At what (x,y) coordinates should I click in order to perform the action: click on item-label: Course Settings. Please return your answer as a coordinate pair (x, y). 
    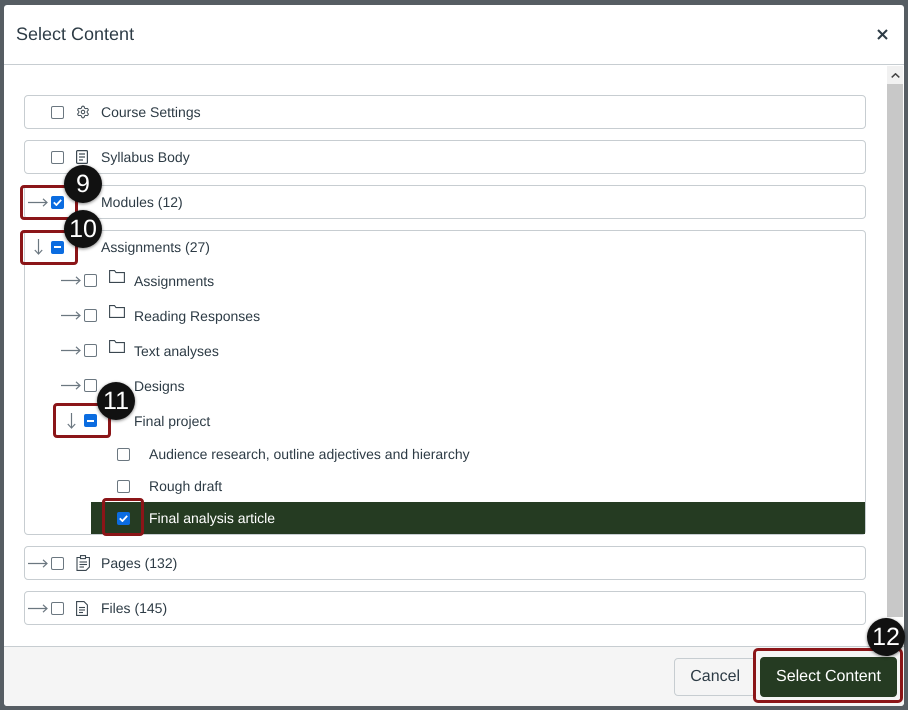
    Looking at the image, I should click on (151, 112).